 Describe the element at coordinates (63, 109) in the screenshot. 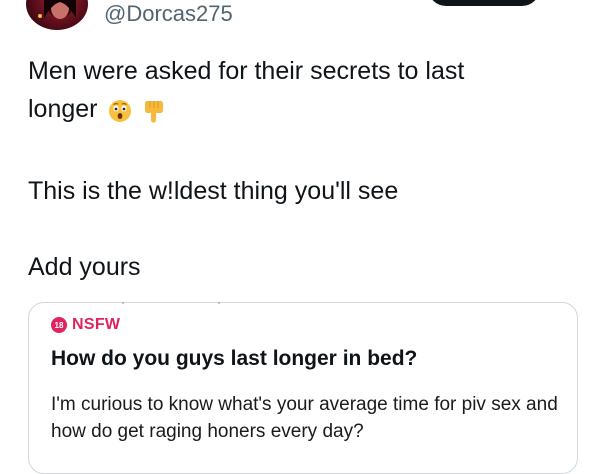

I see `tweet-line-2: longer` at that location.